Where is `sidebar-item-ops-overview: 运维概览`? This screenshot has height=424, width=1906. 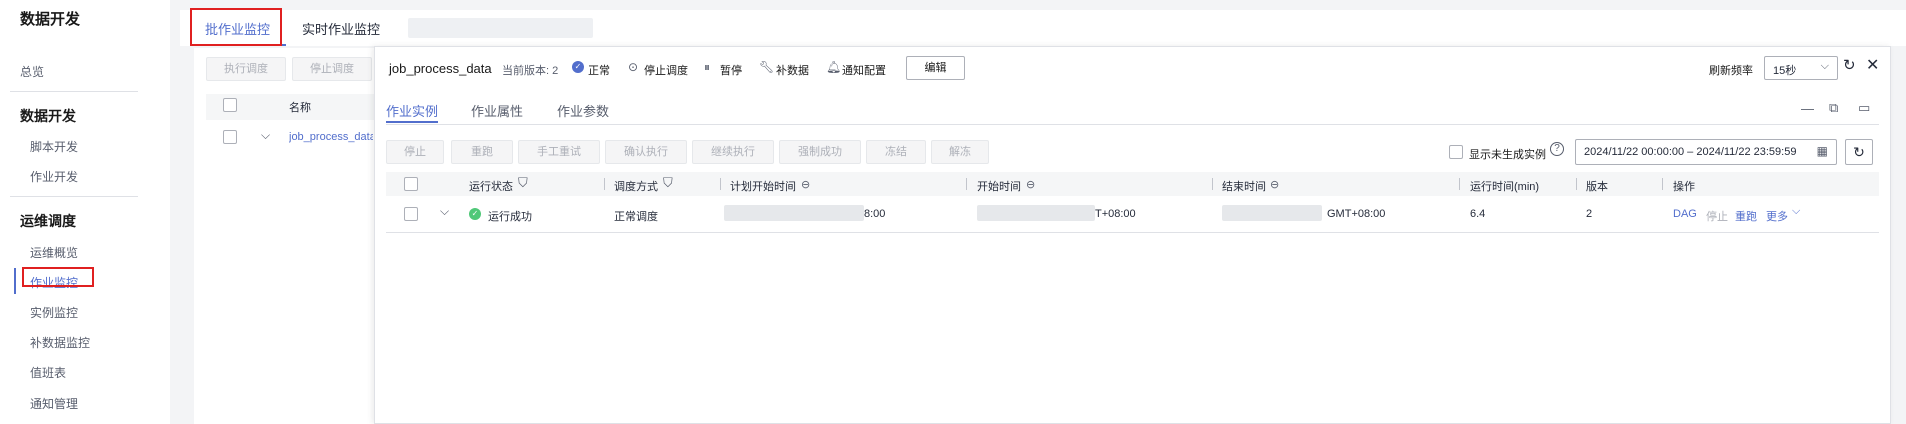 sidebar-item-ops-overview: 运维概览 is located at coordinates (54, 252).